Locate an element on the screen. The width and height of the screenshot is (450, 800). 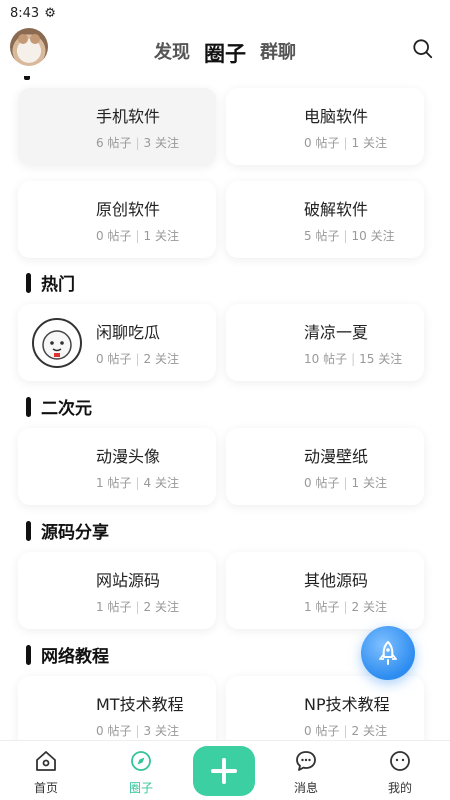
circle-card: 其他源码 1 帖子 | 2 关注 is located at coordinates (325, 590).